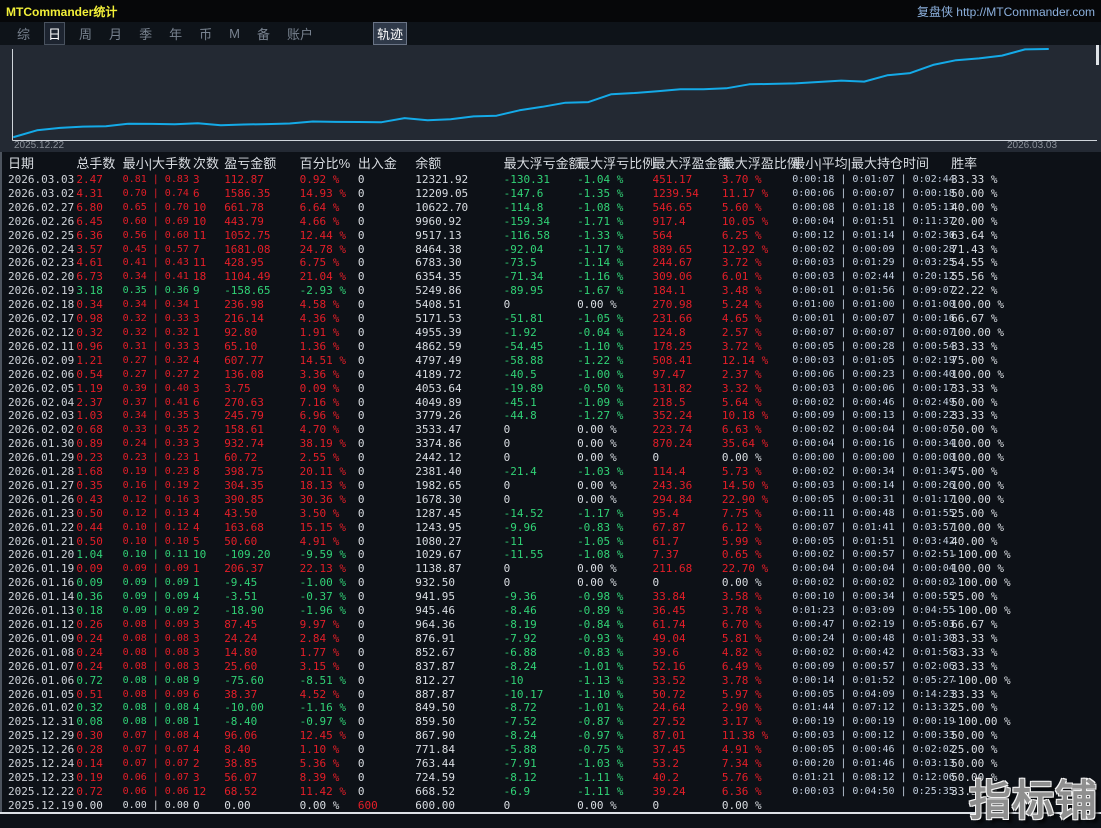 This screenshot has width=1101, height=828. Describe the element at coordinates (322, 583) in the screenshot. I see `cell-pnl-pct: -1.00 %` at that location.